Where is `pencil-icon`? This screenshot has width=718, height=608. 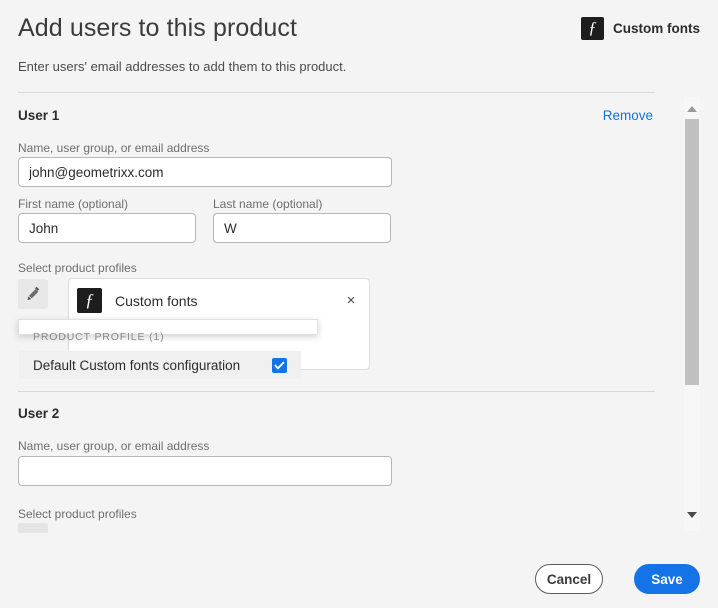 pencil-icon is located at coordinates (33, 294).